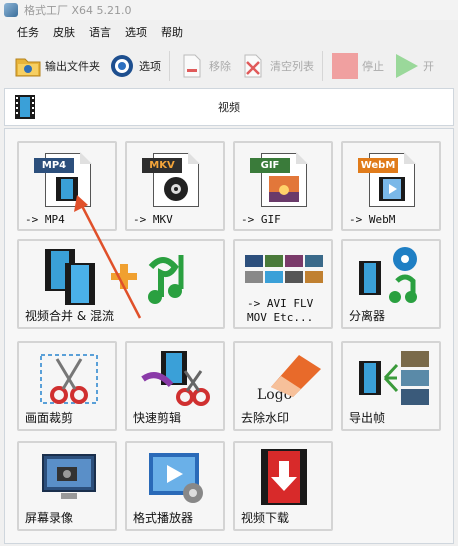 The image size is (458, 546). What do you see at coordinates (279, 179) in the screenshot?
I see `gif-file-icon: GIF` at bounding box center [279, 179].